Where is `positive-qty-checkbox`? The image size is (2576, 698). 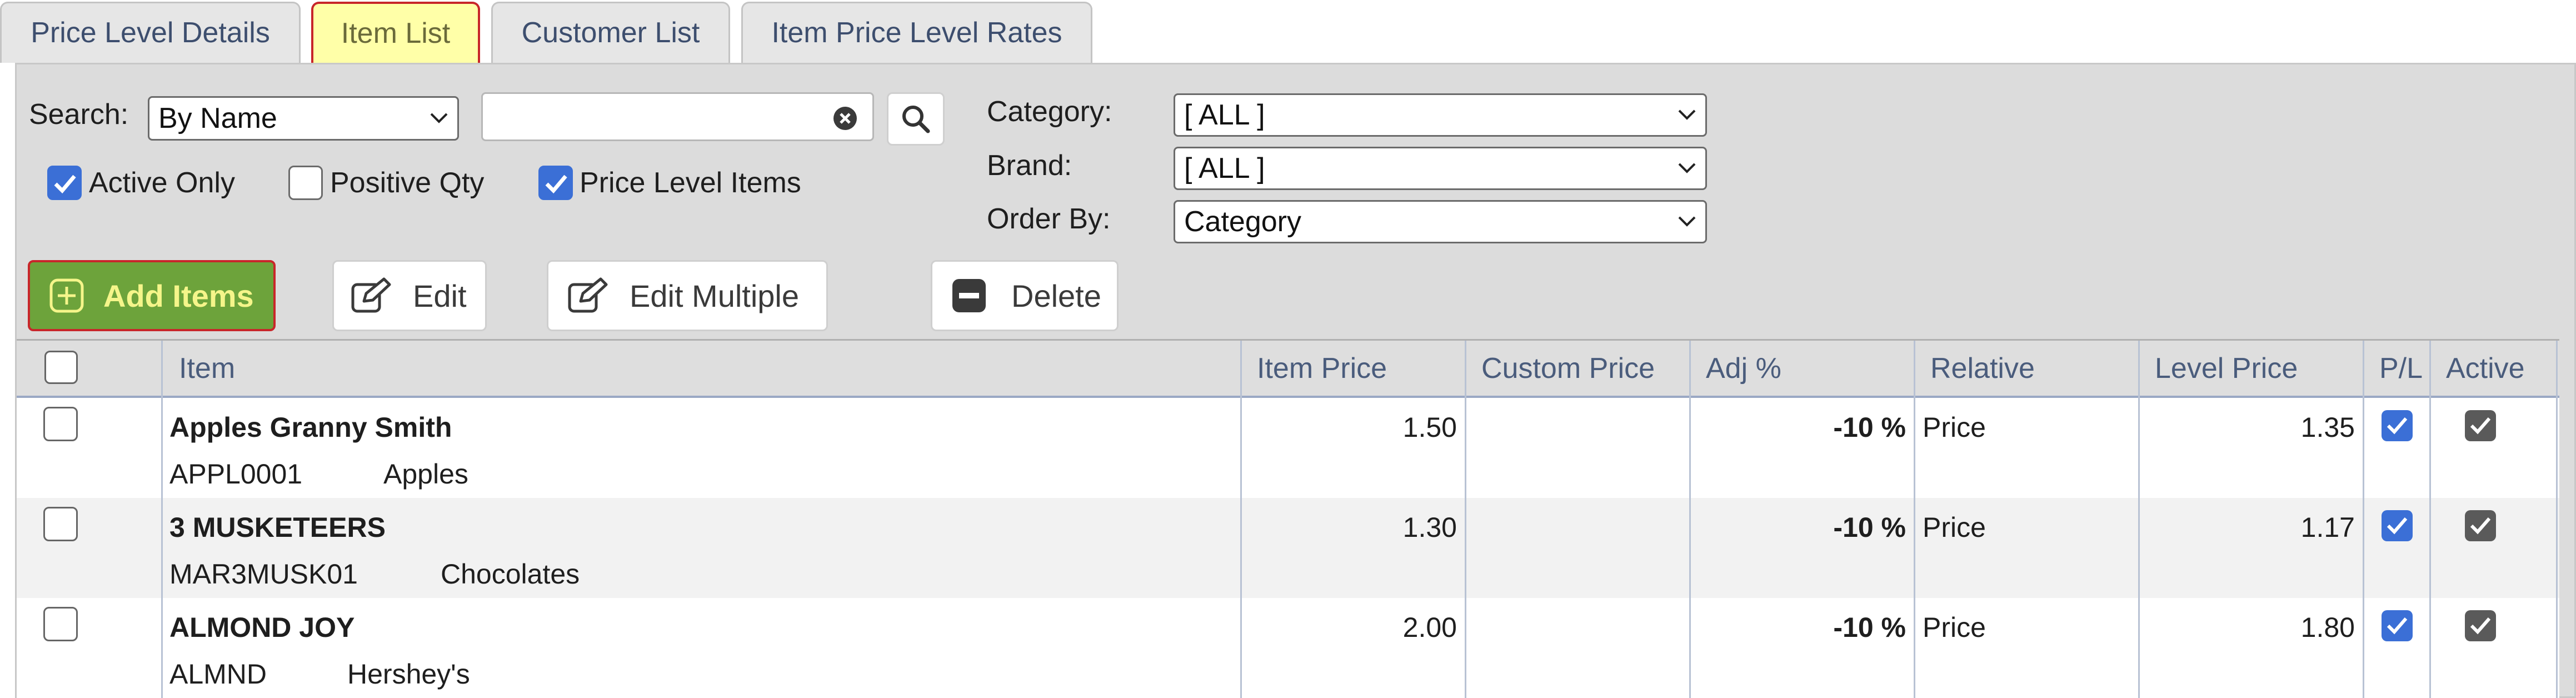 positive-qty-checkbox is located at coordinates (306, 183).